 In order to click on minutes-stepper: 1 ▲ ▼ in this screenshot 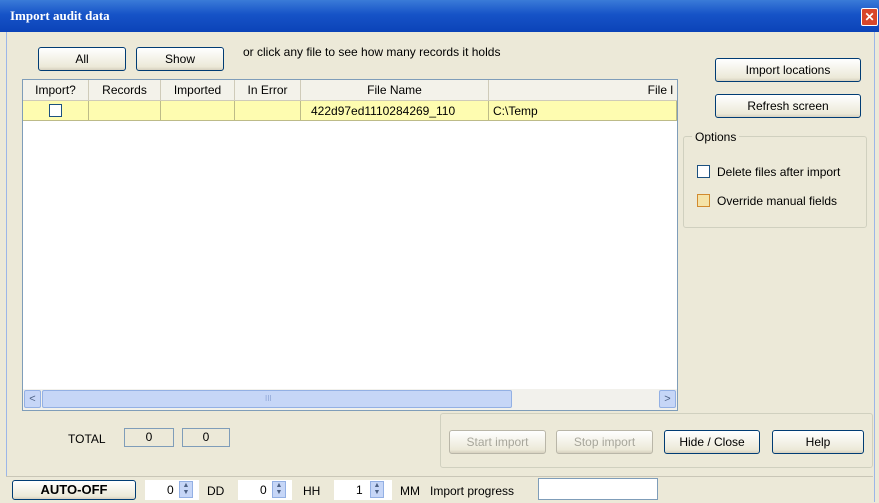, I will do `click(363, 490)`.